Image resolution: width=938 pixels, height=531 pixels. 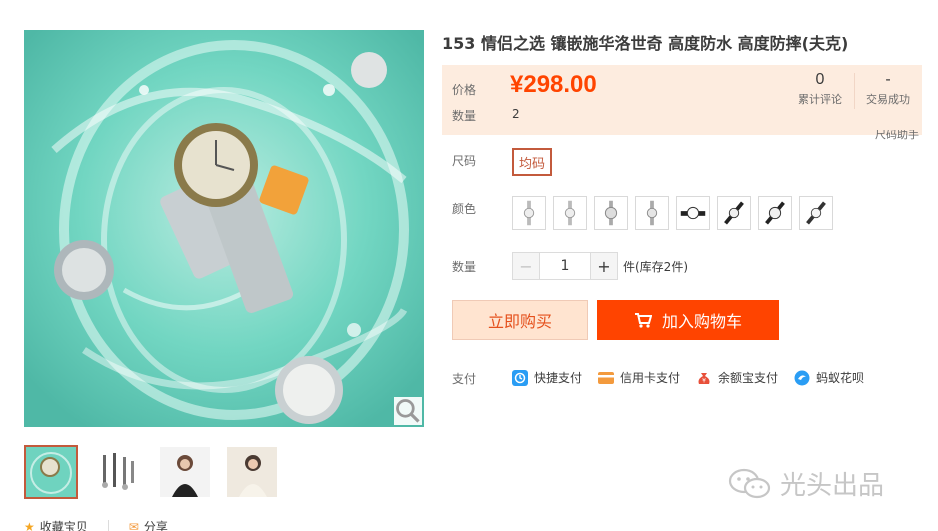 I want to click on cart-icon, so click(x=643, y=320).